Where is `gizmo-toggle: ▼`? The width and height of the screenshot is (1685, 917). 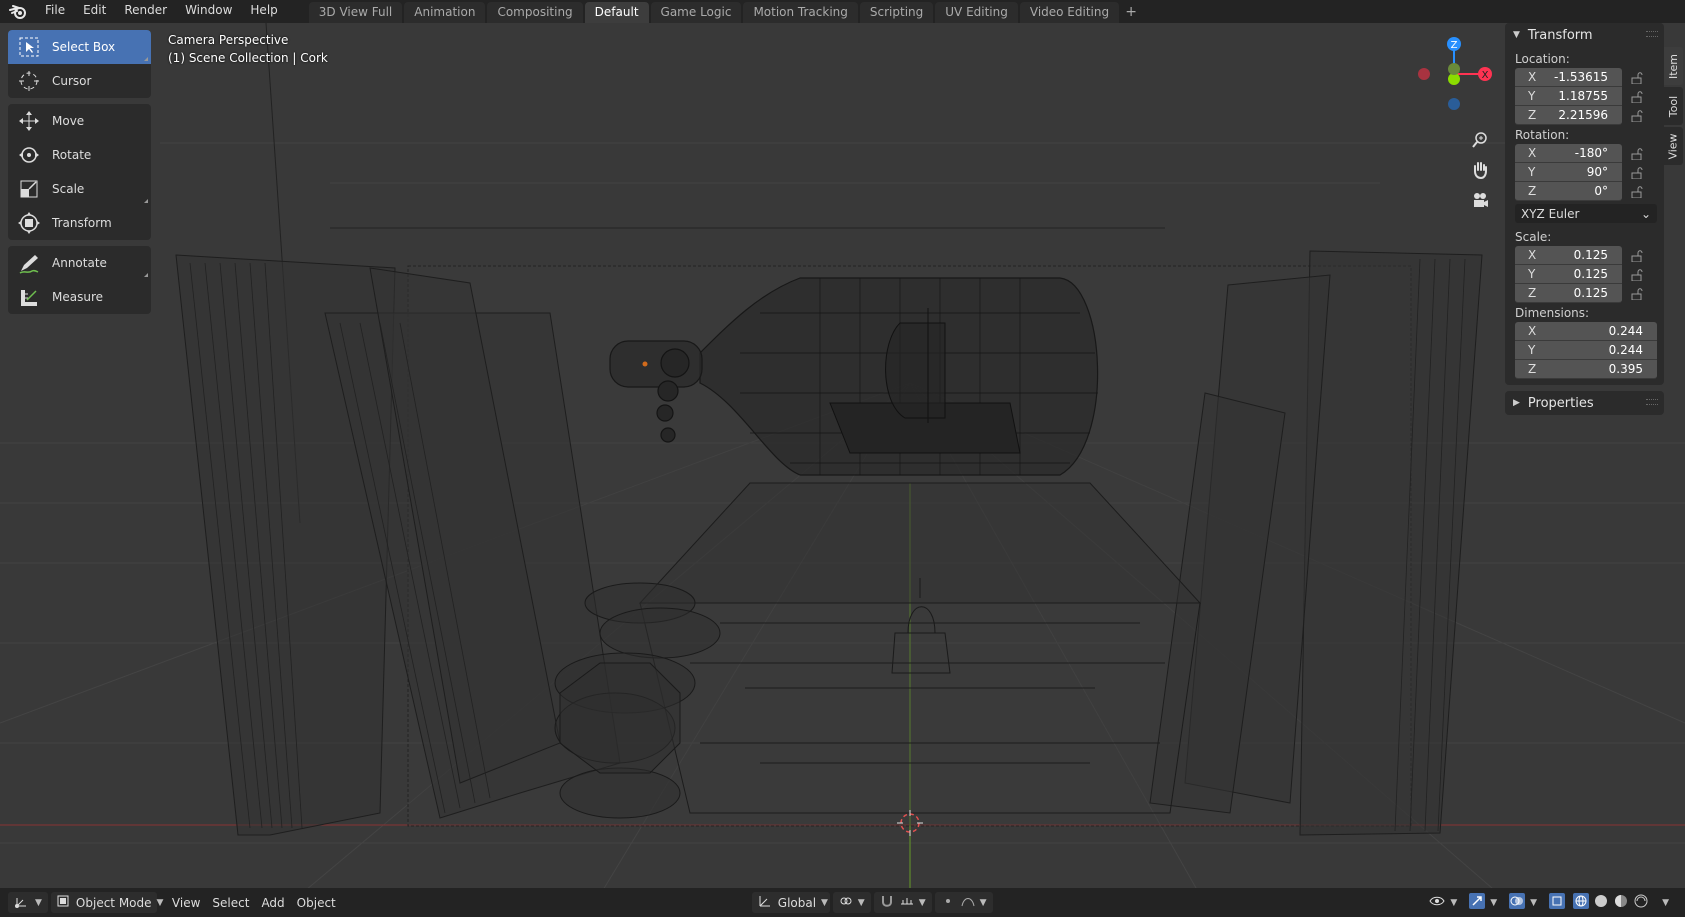
gizmo-toggle: ▼ is located at coordinates (1483, 902).